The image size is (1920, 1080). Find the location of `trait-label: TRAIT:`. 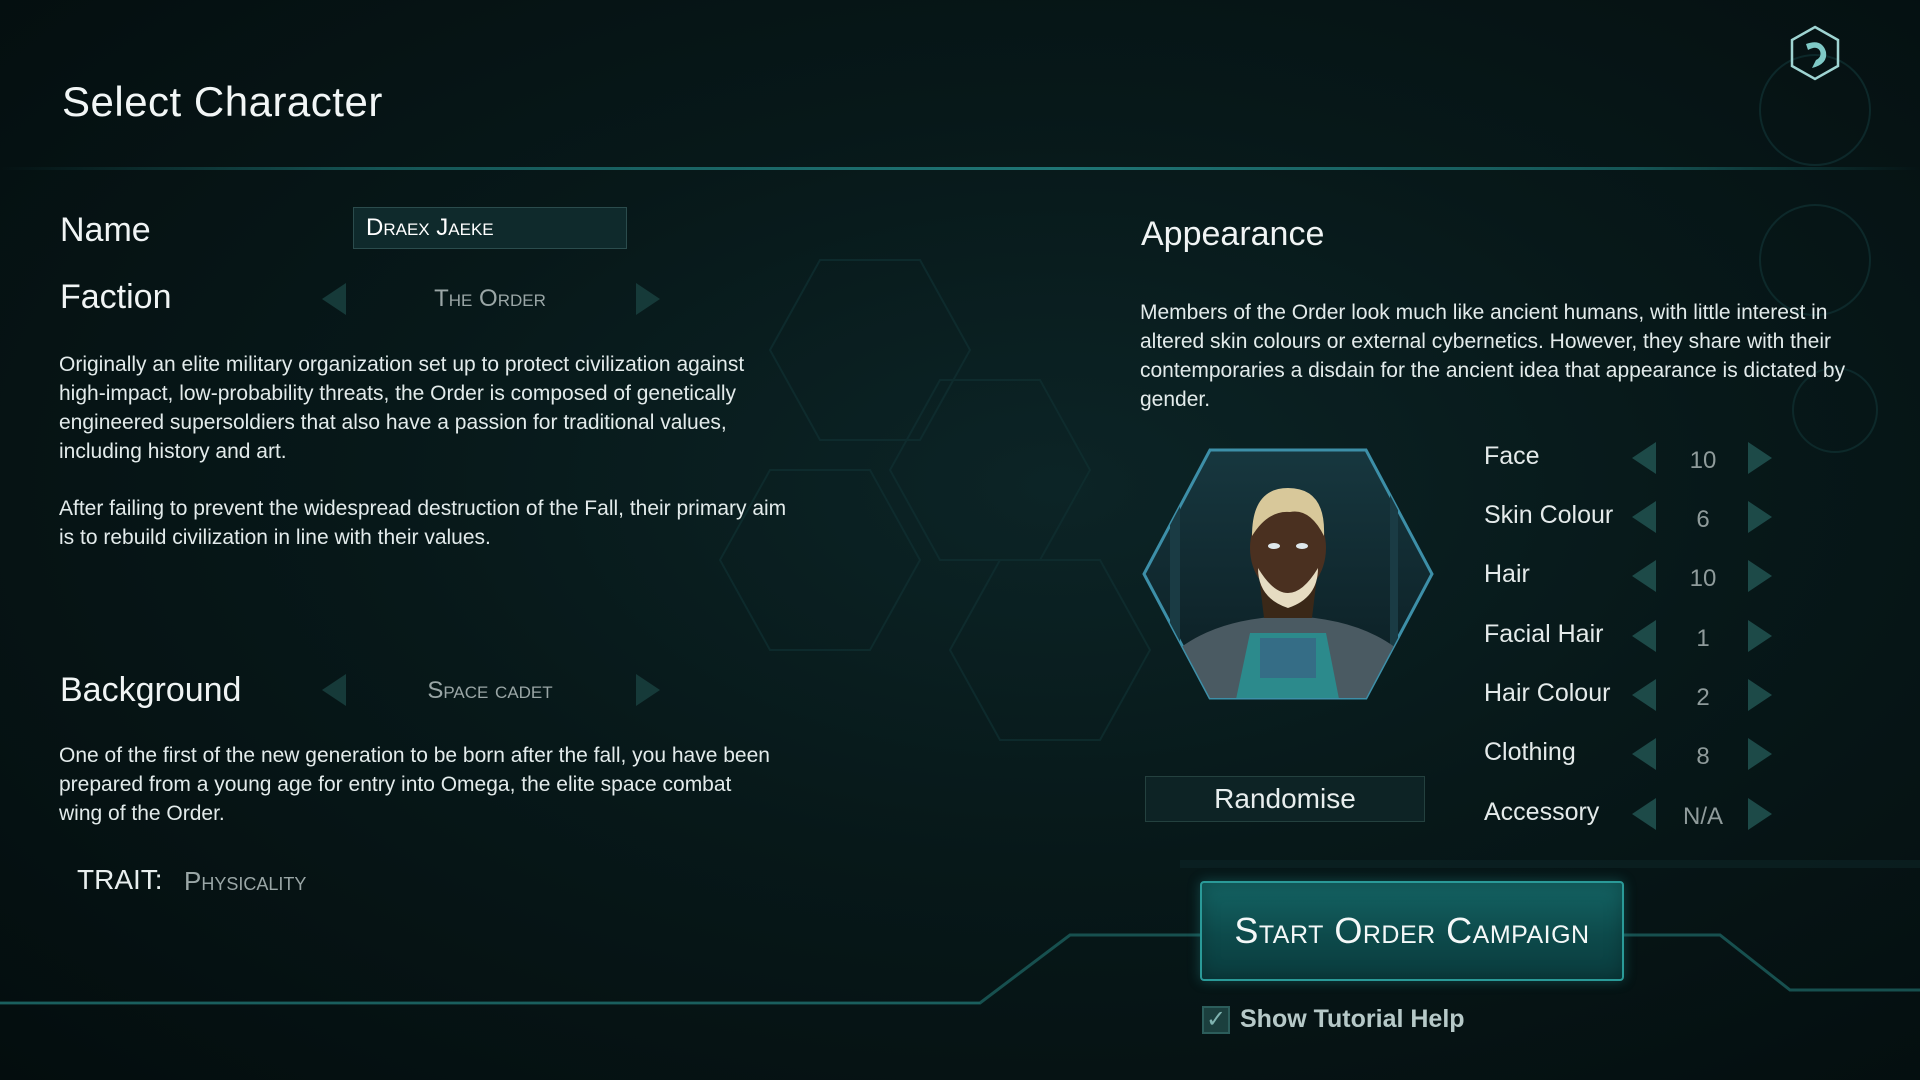

trait-label: TRAIT: is located at coordinates (120, 879).